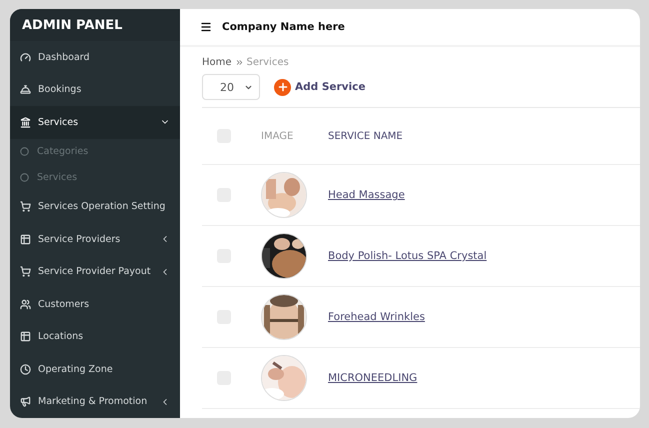 The image size is (649, 428). I want to click on add-service-button: Add Service, so click(320, 87).